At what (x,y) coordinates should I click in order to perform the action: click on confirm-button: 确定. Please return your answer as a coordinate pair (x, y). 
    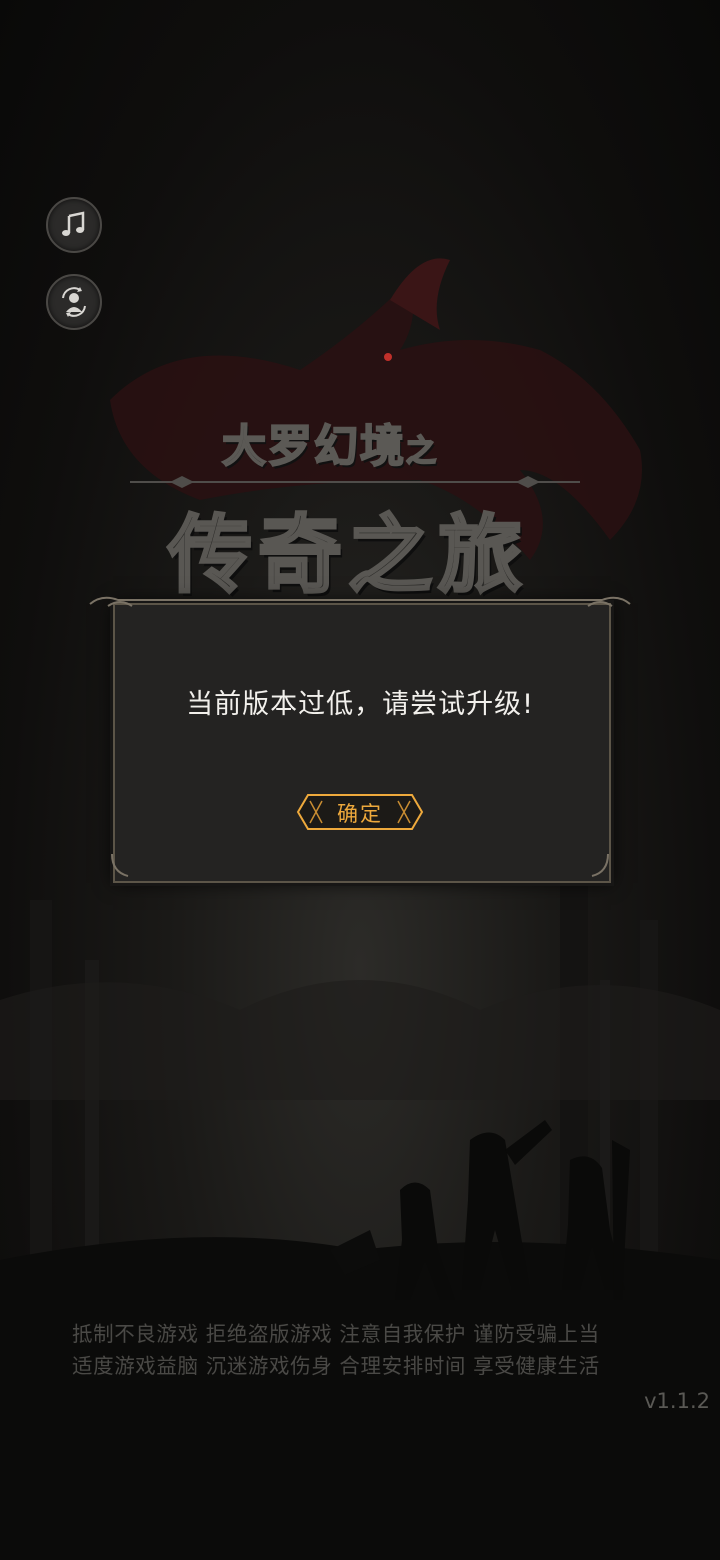
    Looking at the image, I should click on (360, 812).